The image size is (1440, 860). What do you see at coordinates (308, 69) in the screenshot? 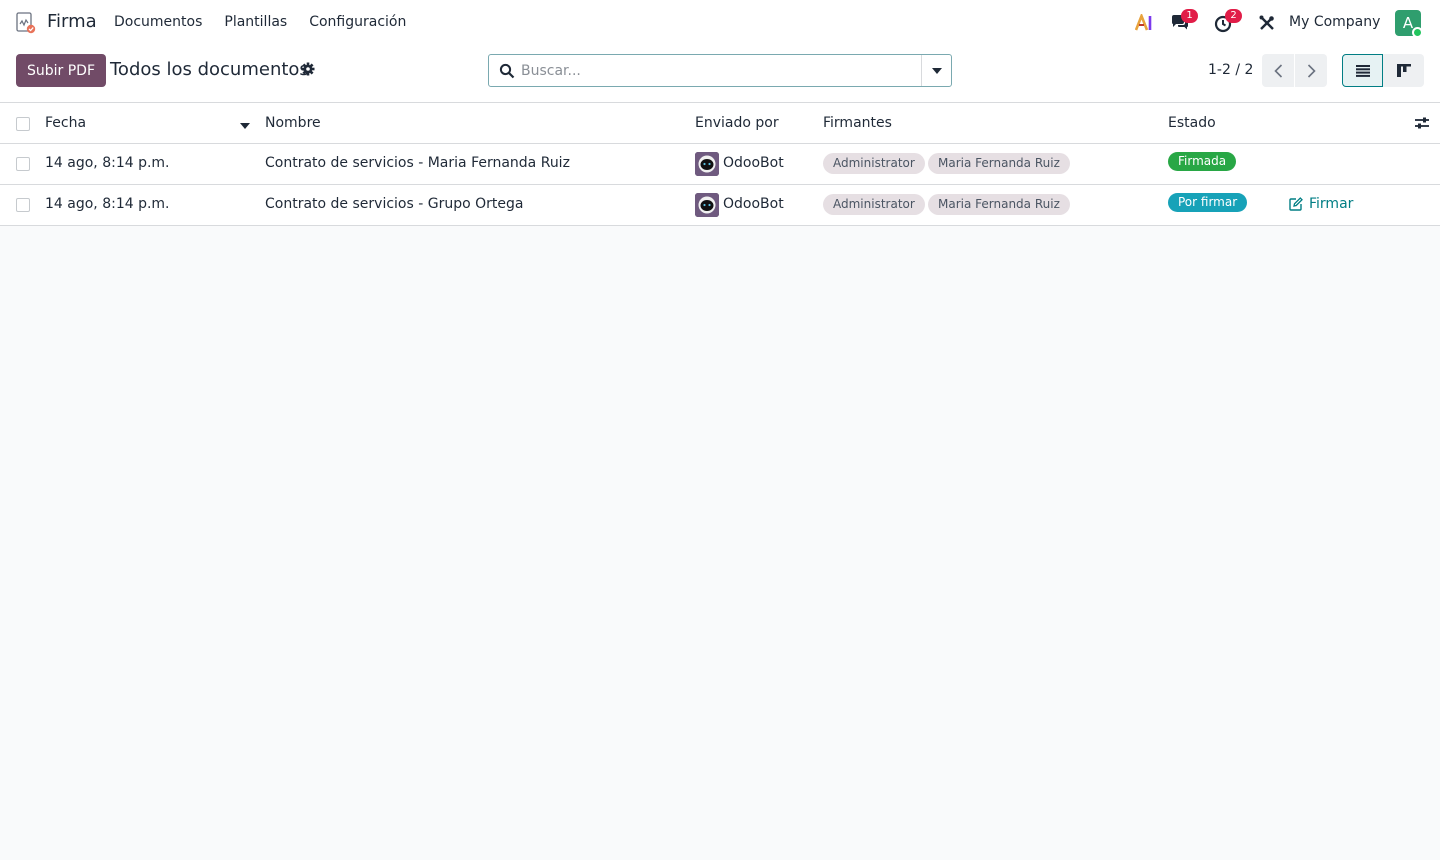
I see `gear-icon` at bounding box center [308, 69].